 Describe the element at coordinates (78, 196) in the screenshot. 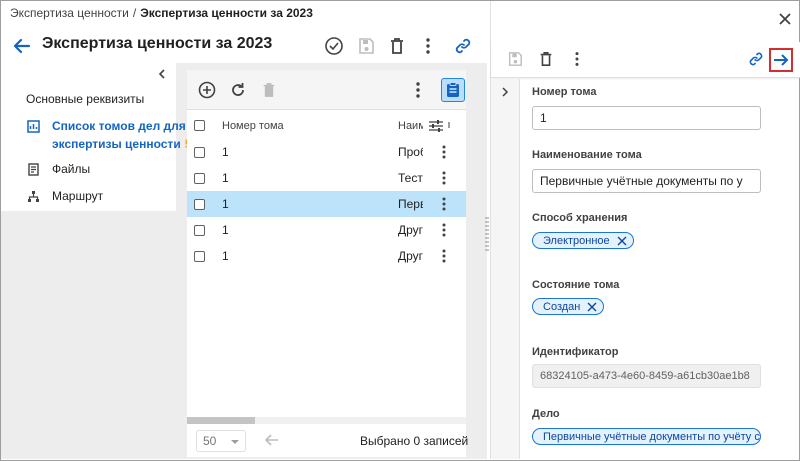

I see `sidebar-item-label: Маршрут` at that location.